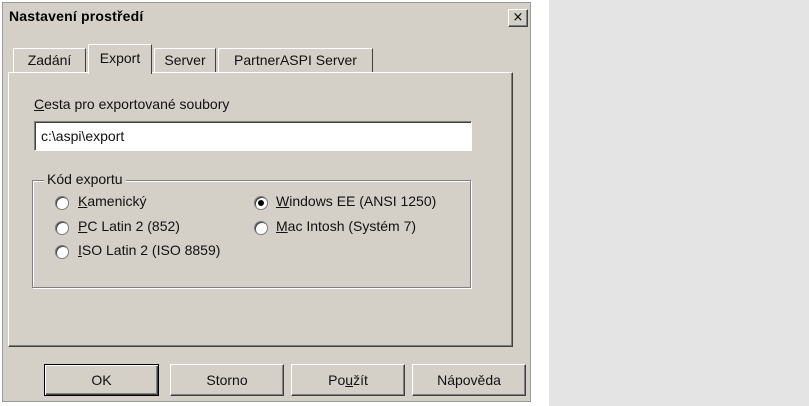 The image size is (809, 406). I want to click on tab-label: PartnerASPI Server, so click(295, 60).